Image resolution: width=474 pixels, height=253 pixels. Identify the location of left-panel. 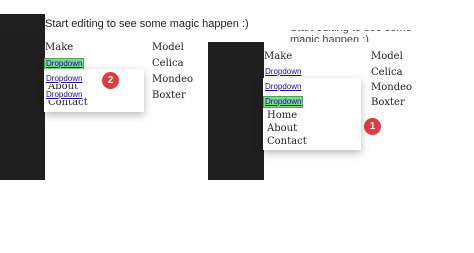
(22, 104).